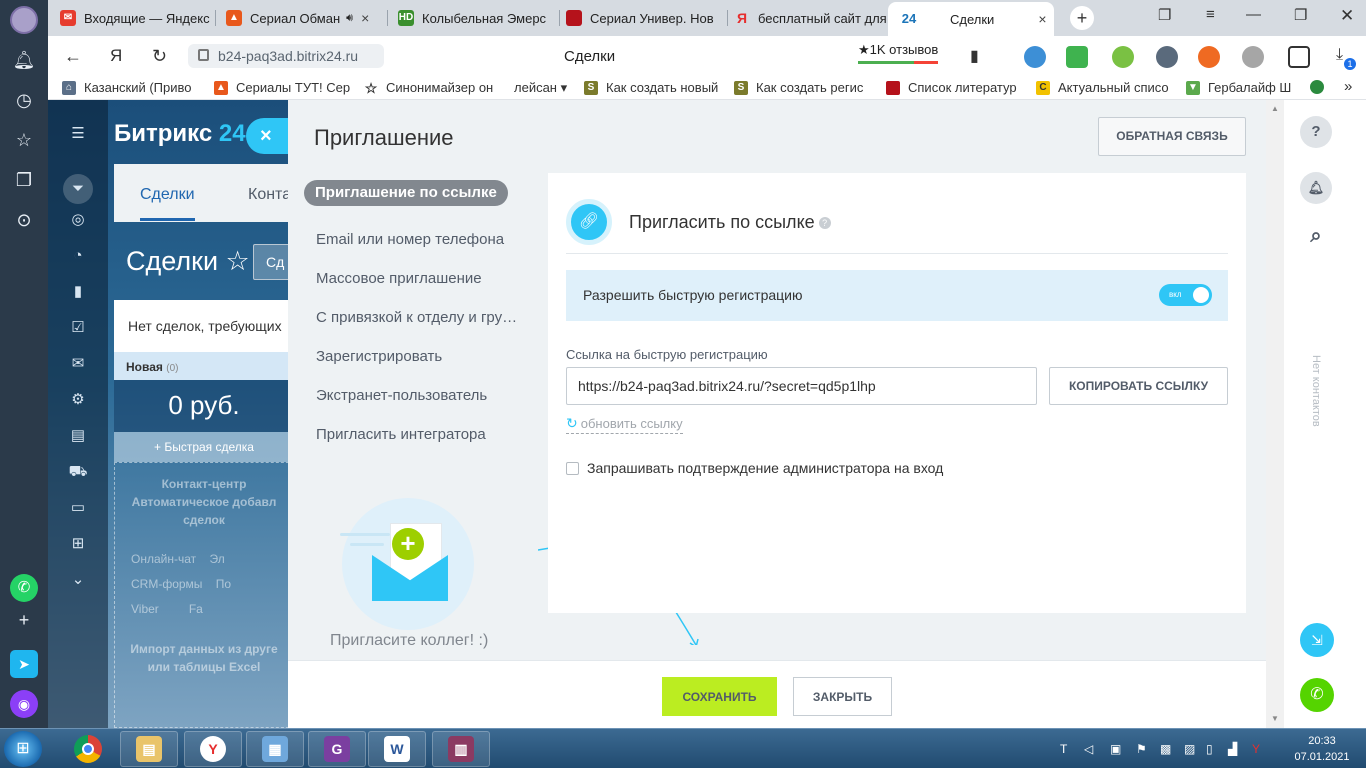 This screenshot has height=768, width=1366. Describe the element at coordinates (1138, 386) in the screenshot. I see `copy-link-button: КОПИРОВАТЬ ССЫЛКУ` at that location.